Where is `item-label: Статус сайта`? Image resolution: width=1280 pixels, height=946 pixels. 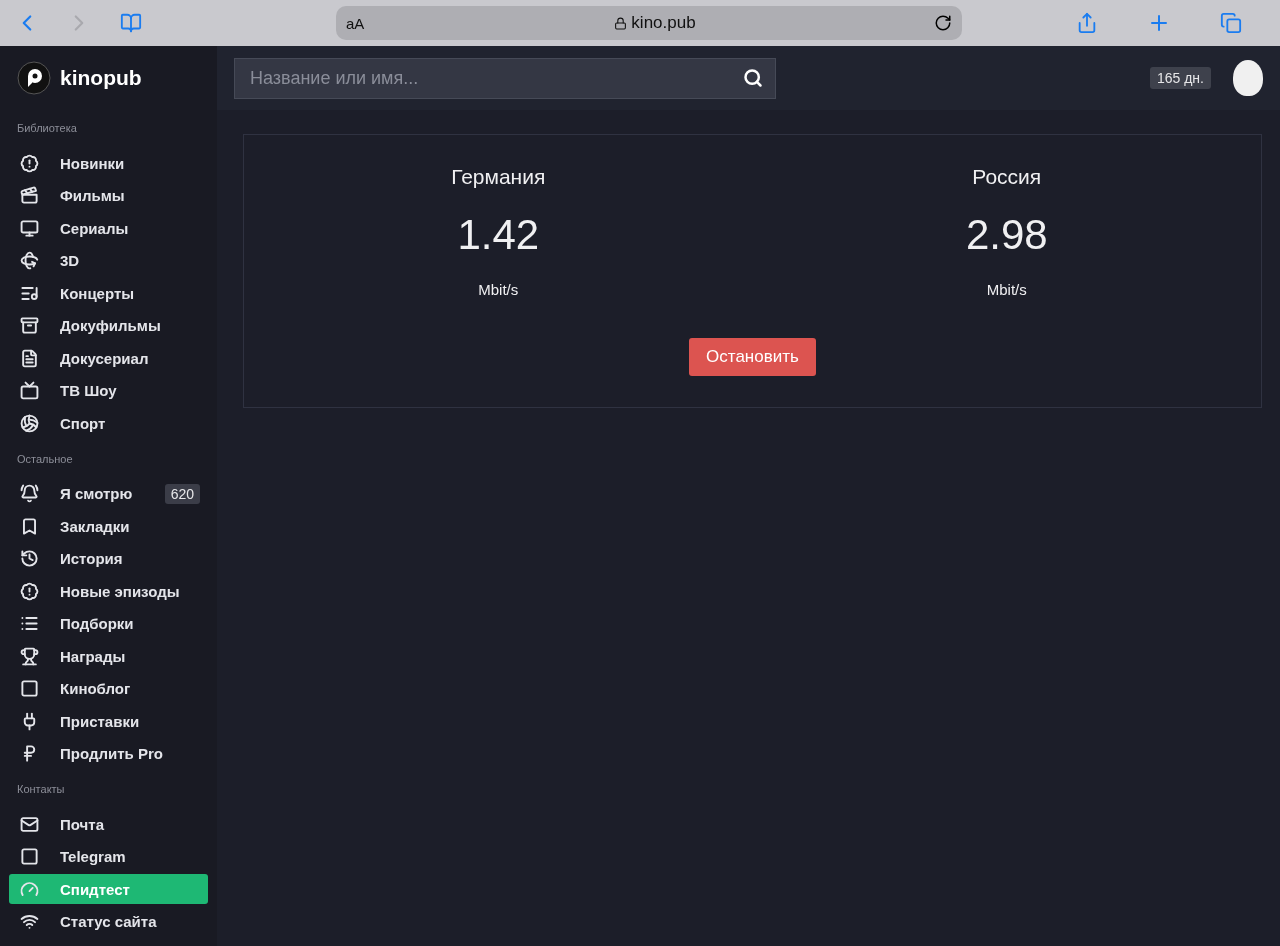 item-label: Статус сайта is located at coordinates (108, 921).